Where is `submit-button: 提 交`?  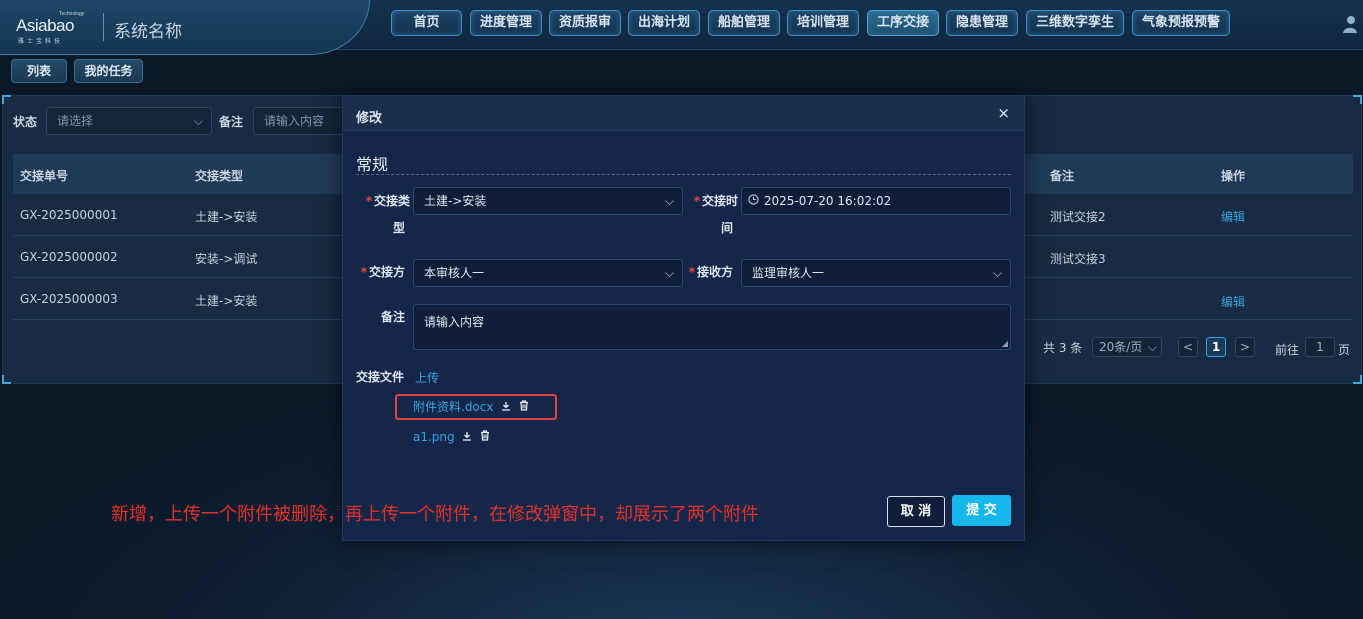
submit-button: 提 交 is located at coordinates (981, 510).